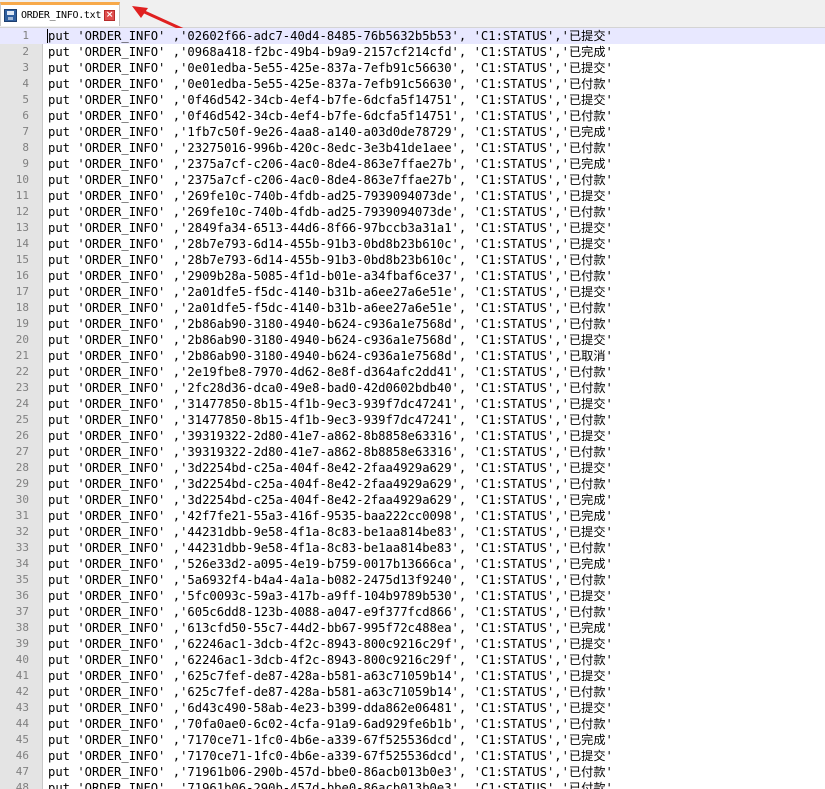  I want to click on line-number: 2, so click(25, 51).